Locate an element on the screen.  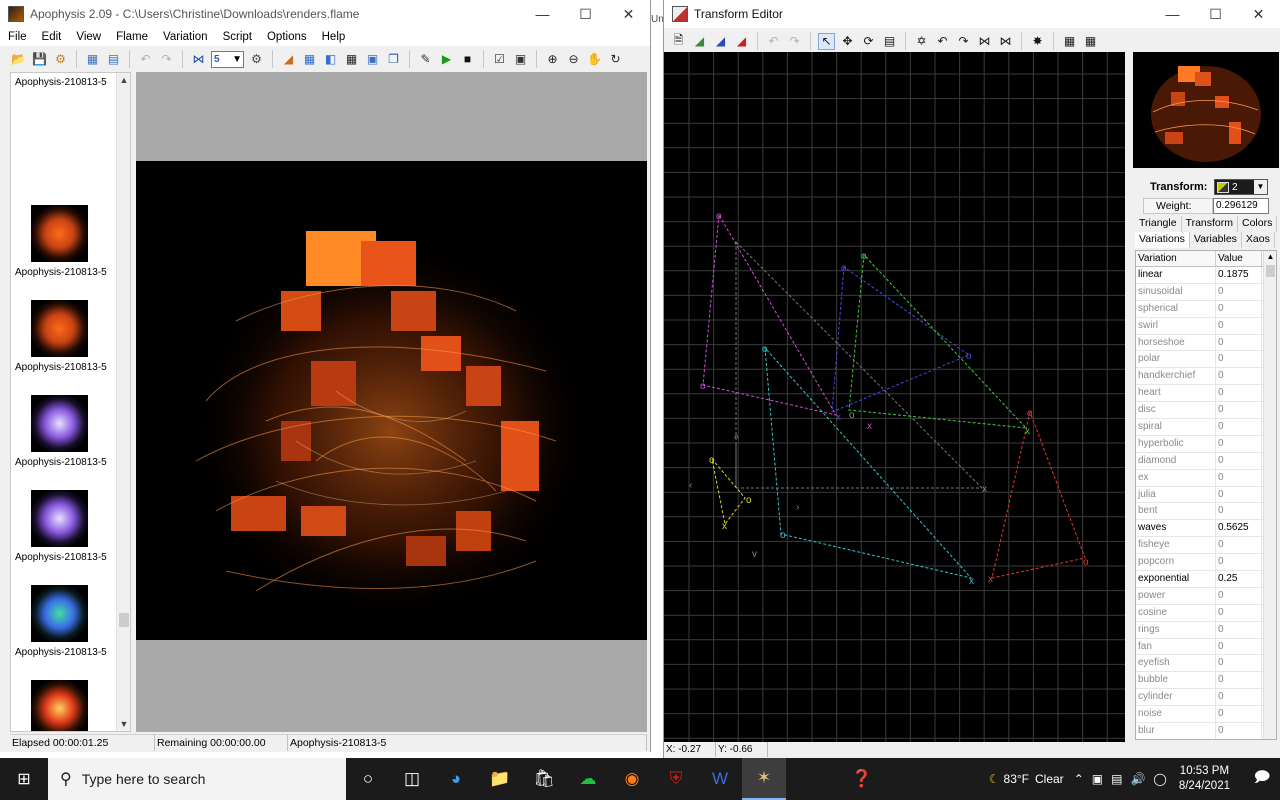
add-transform-icon: ◢ is located at coordinates (699, 41).